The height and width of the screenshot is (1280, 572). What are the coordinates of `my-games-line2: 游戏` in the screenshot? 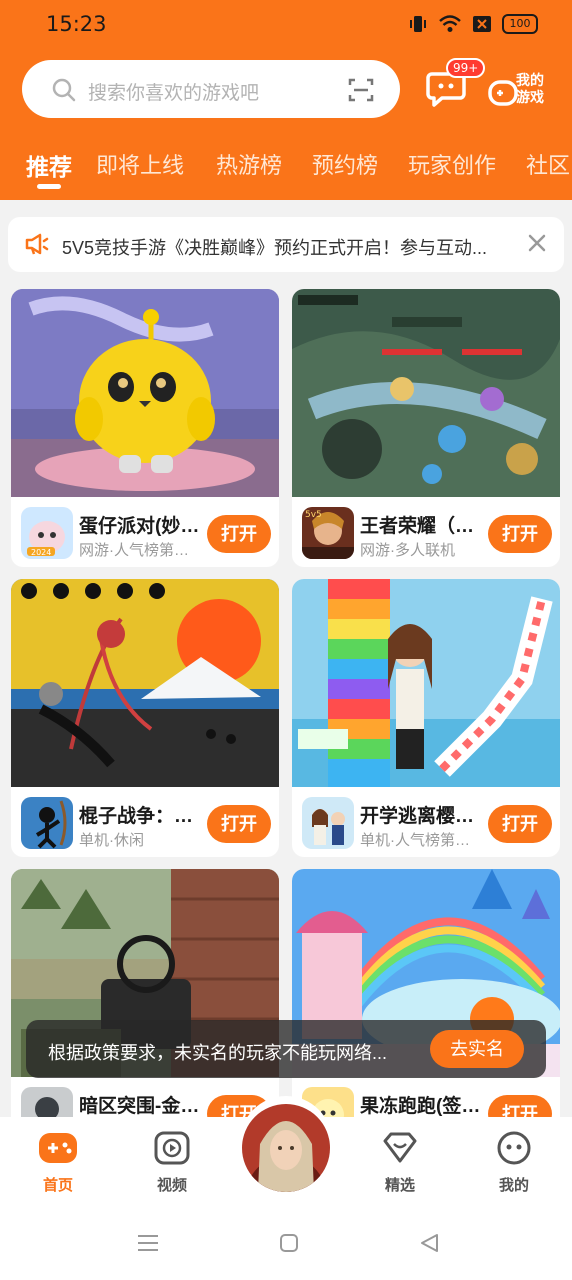 It's located at (530, 97).